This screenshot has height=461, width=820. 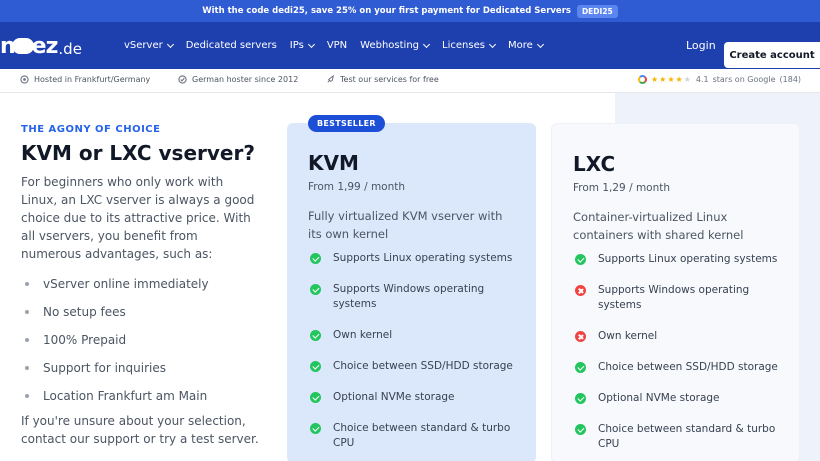 I want to click on bestseller-badge: BESTSELLER, so click(x=346, y=123).